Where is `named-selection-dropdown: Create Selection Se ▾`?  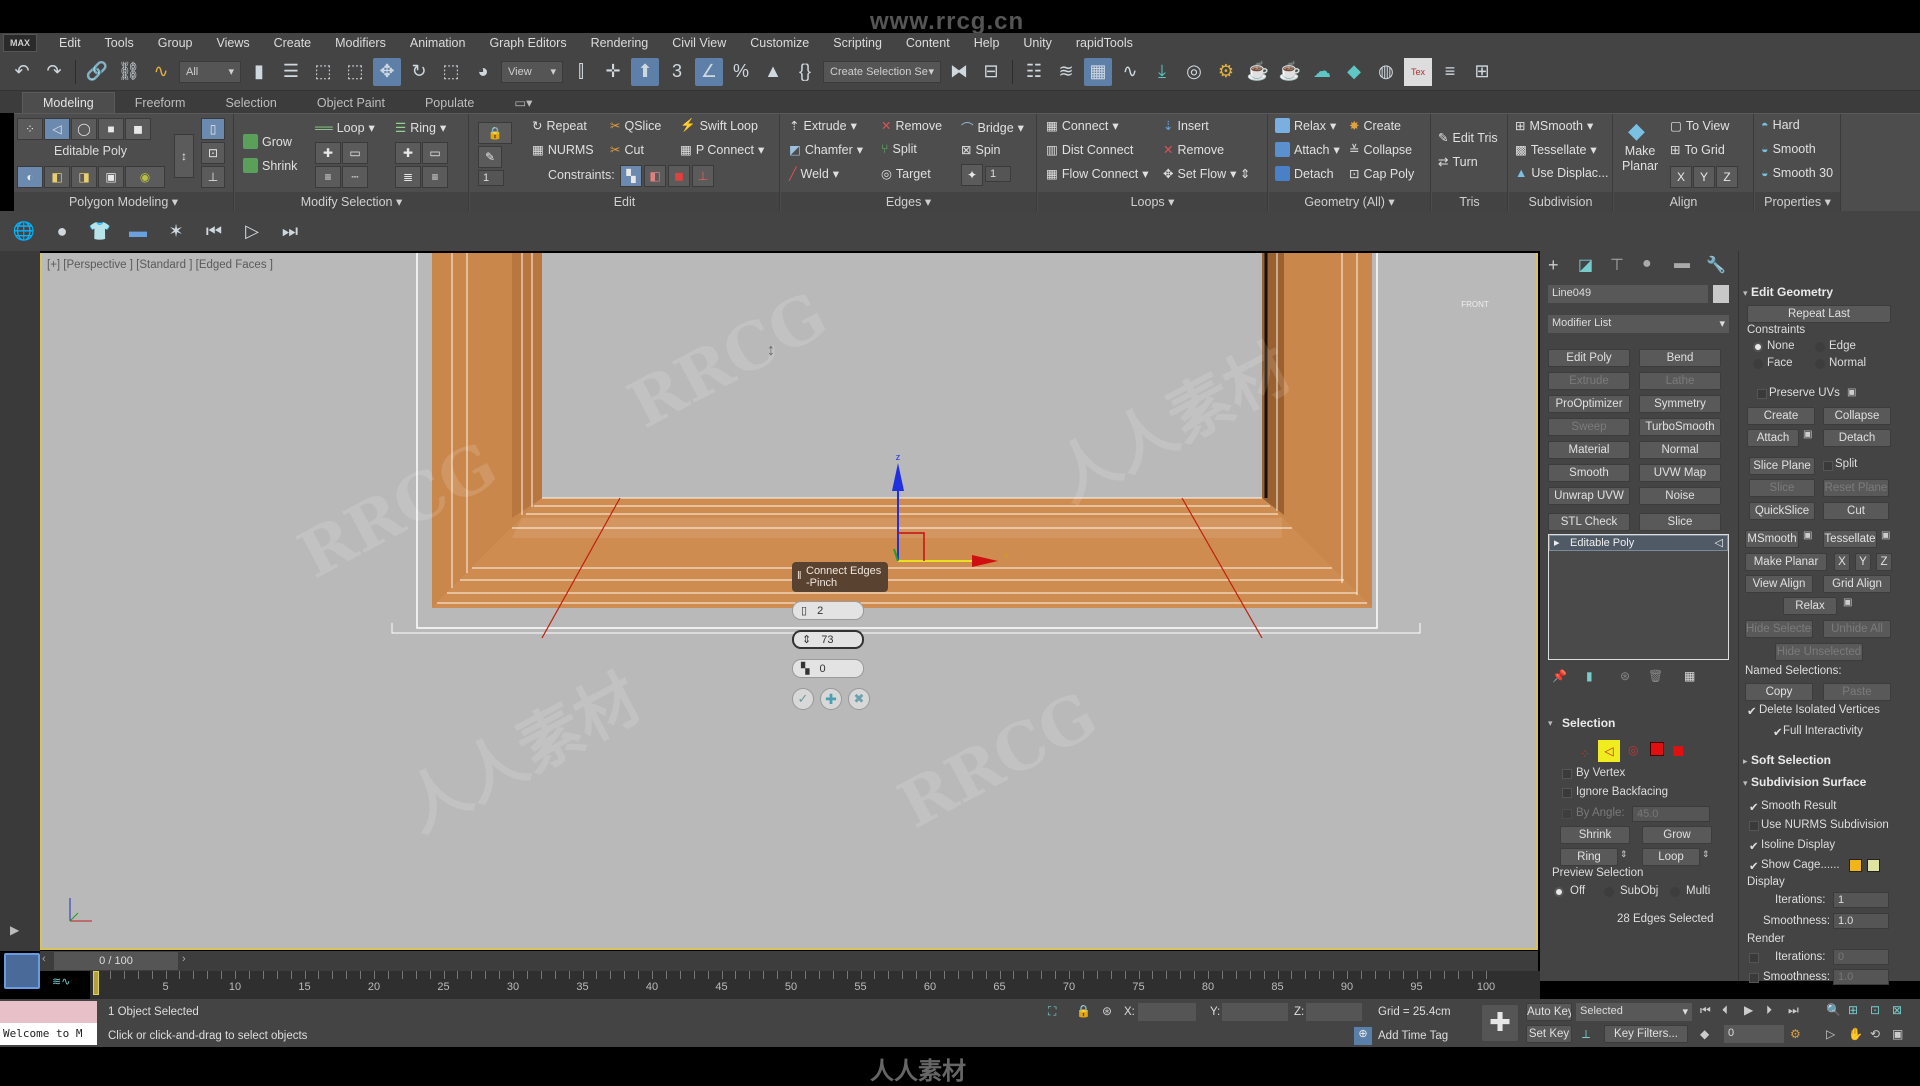 named-selection-dropdown: Create Selection Se ▾ is located at coordinates (882, 71).